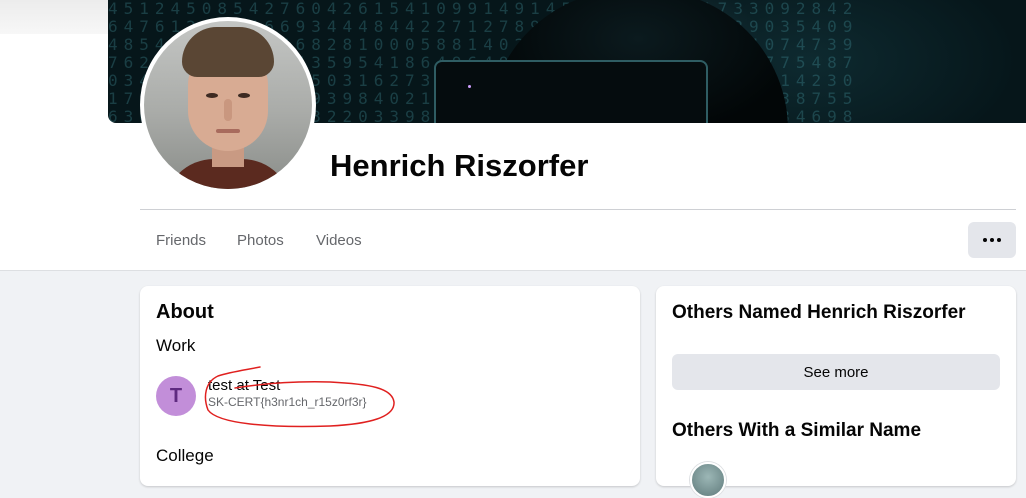 The image size is (1026, 498). What do you see at coordinates (469, 86) in the screenshot?
I see `cover-laptop-led` at bounding box center [469, 86].